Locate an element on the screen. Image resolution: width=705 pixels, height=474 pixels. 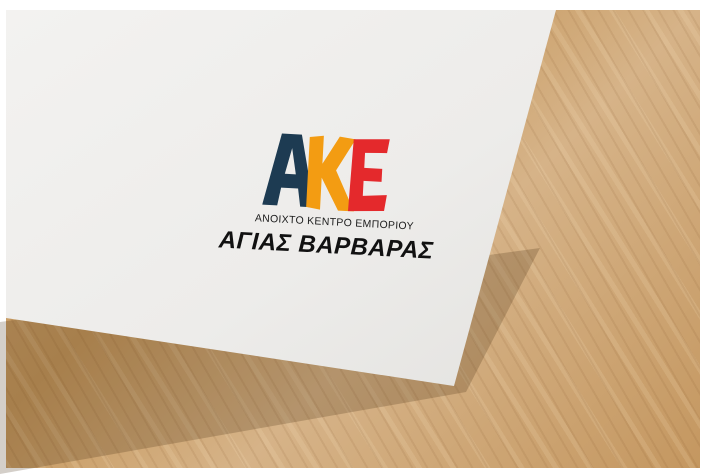
ake-monogram is located at coordinates (326, 172).